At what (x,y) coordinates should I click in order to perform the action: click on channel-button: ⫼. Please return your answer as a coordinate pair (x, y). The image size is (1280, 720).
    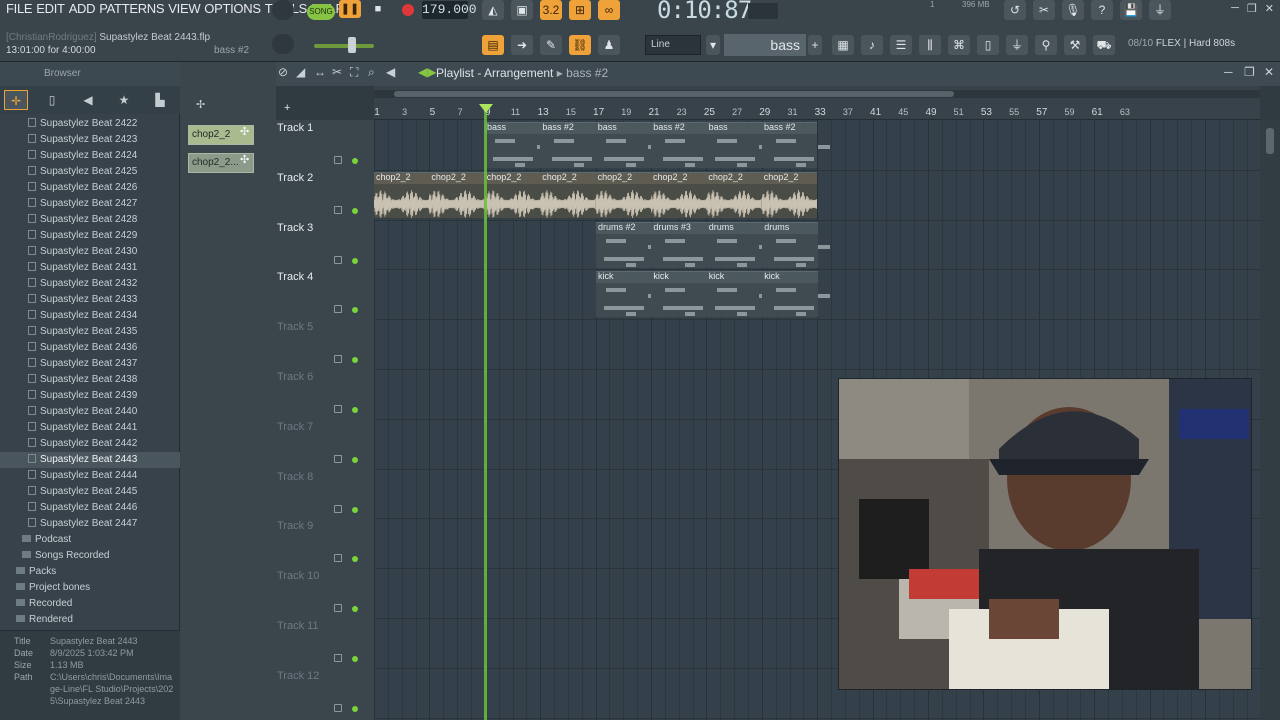
    Looking at the image, I should click on (930, 45).